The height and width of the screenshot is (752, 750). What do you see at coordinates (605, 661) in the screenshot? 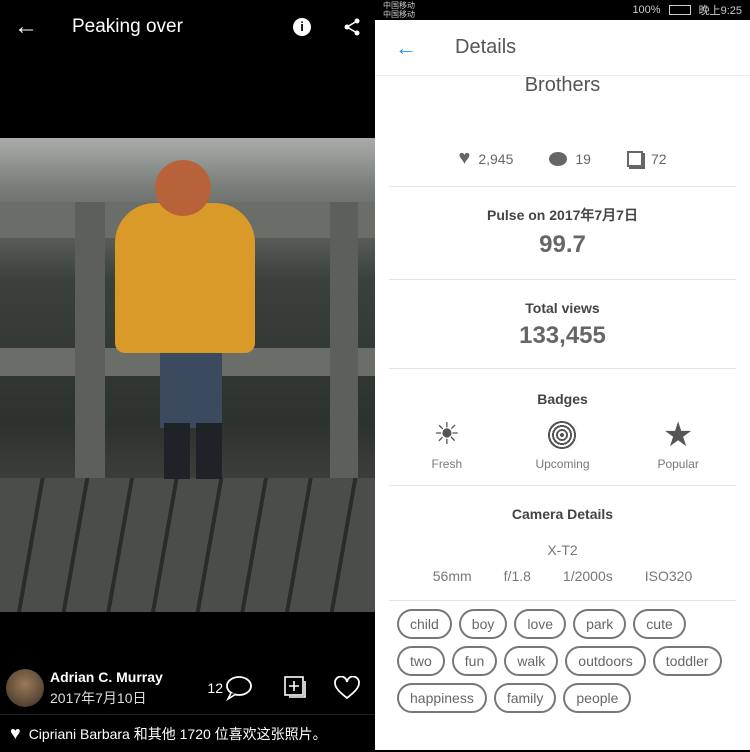
I see `tag-chip: outdoors` at bounding box center [605, 661].